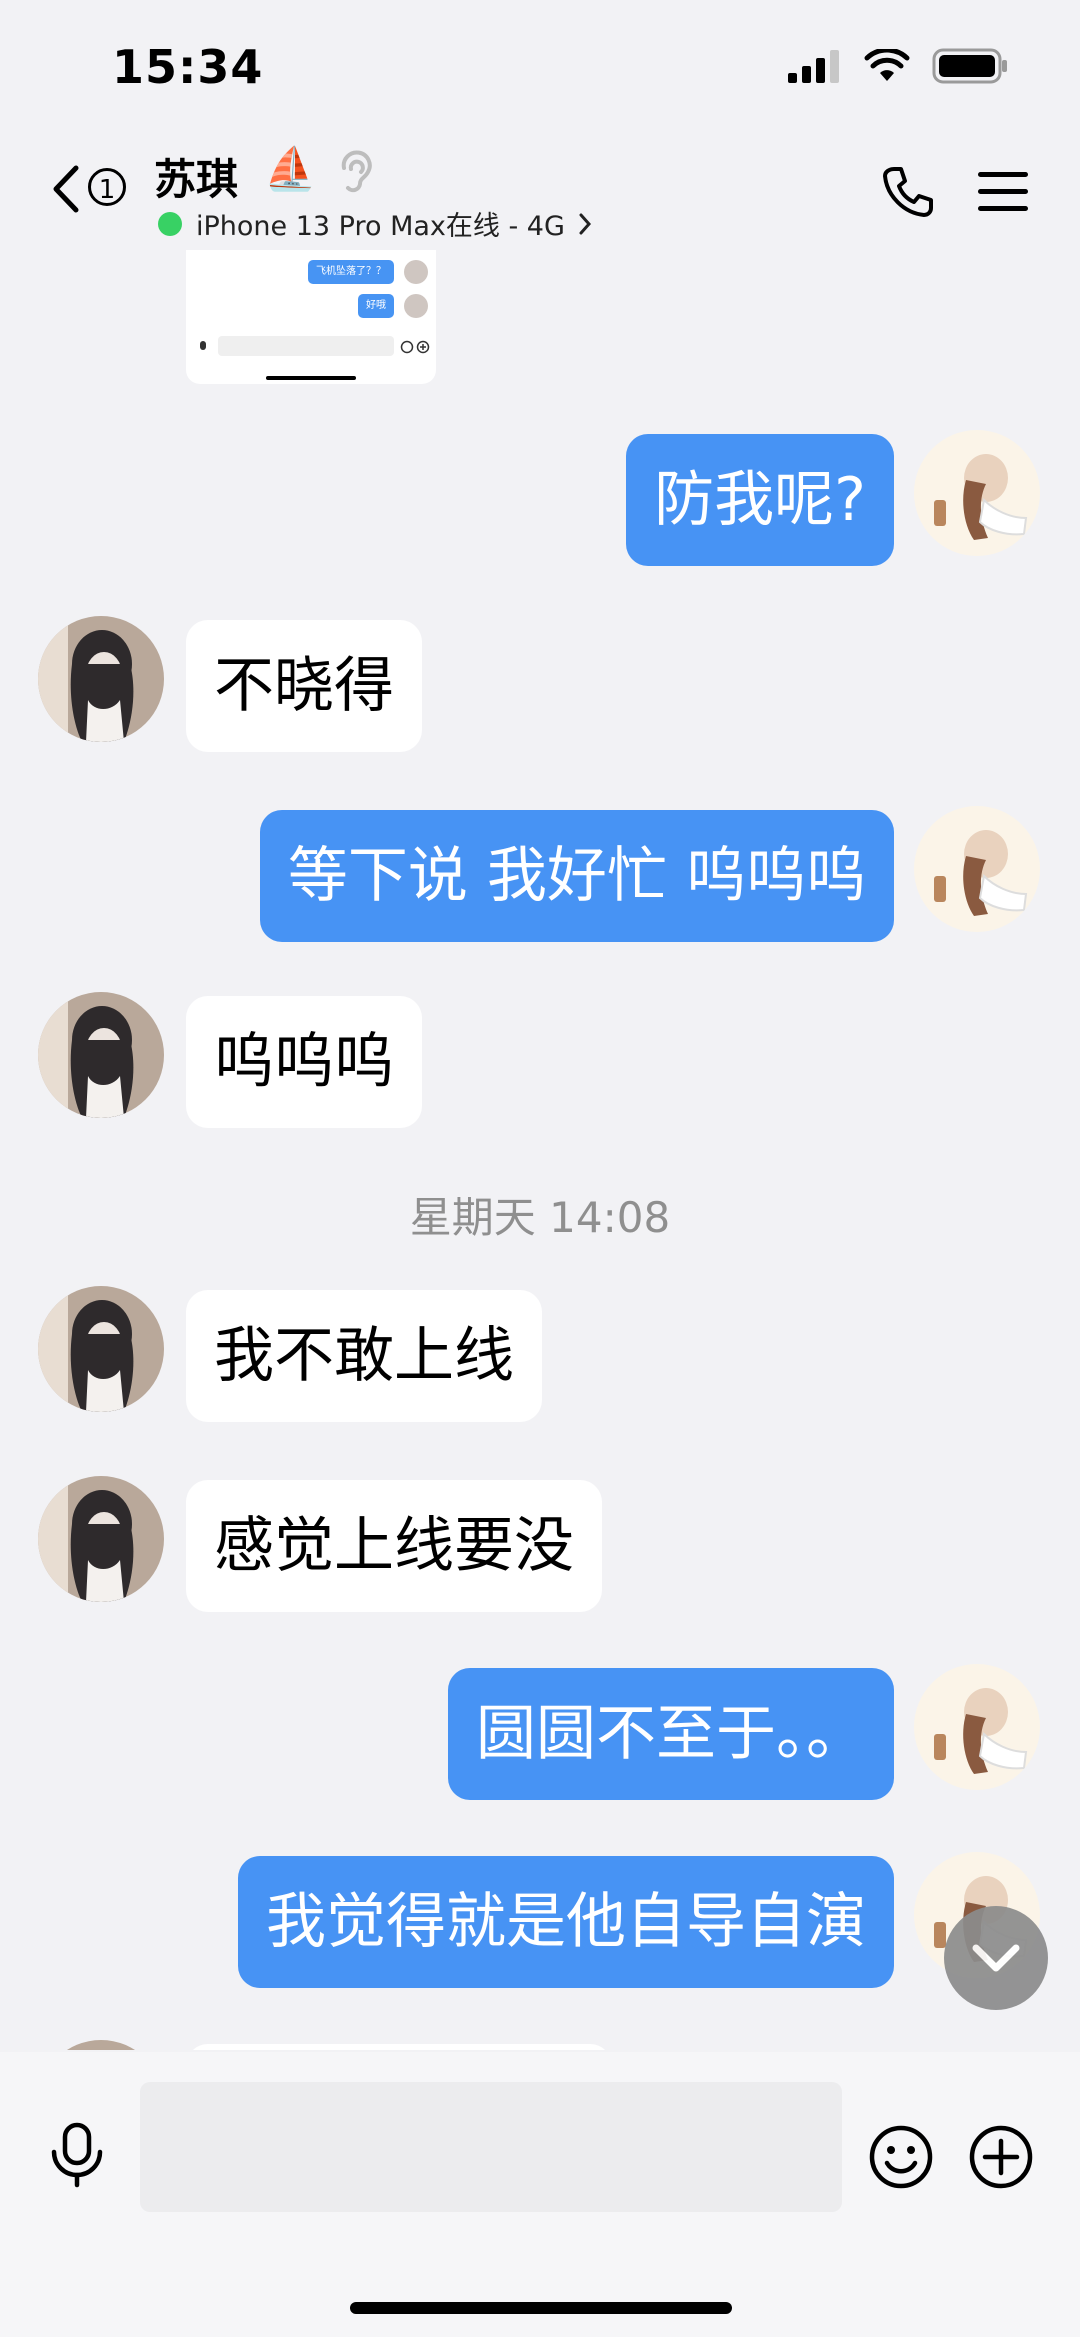 This screenshot has height=2337, width=1080. I want to click on back-icon, so click(66, 189).